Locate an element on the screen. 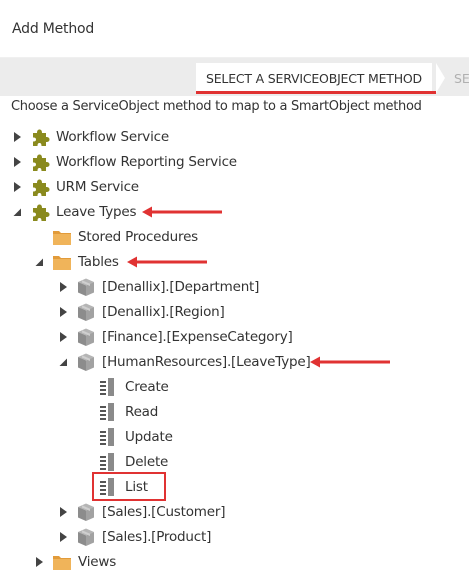  tree-node-sales-customer: [Sales].[Customer] is located at coordinates (141, 511).